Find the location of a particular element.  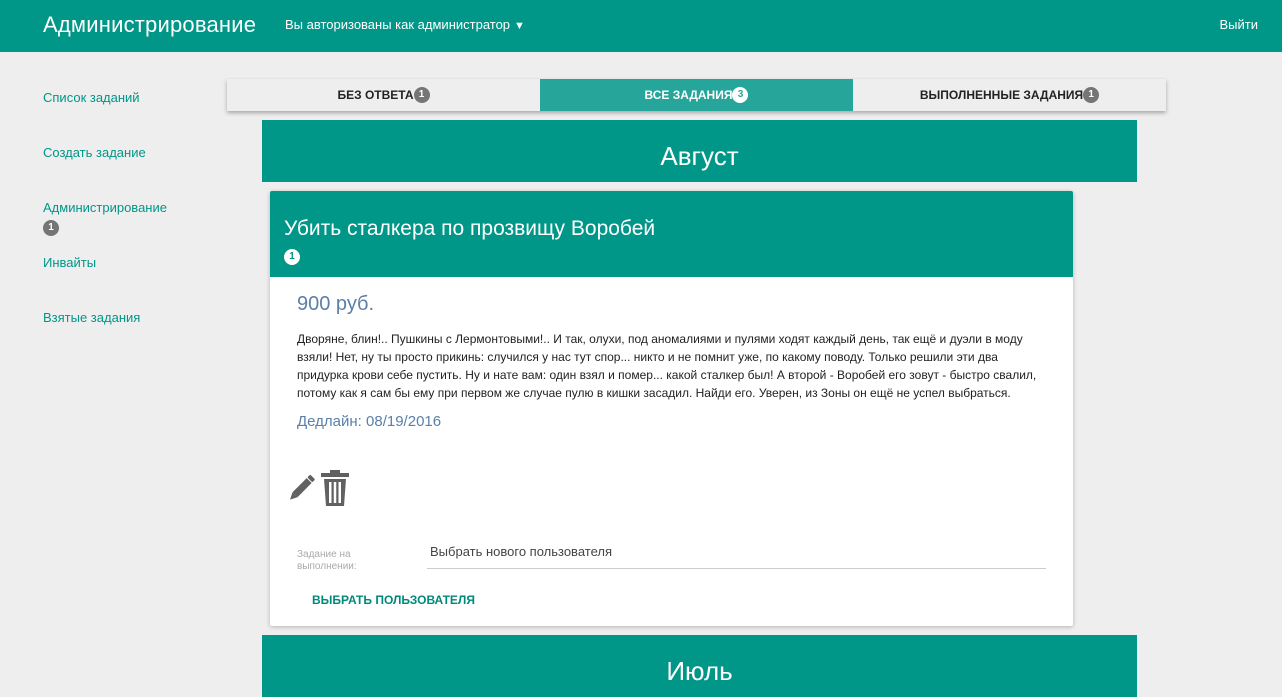

auth-dropdown: Вы авторизованы как администратор ▼ is located at coordinates (405, 24).